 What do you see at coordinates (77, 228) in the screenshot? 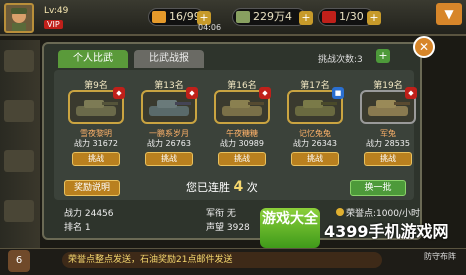
I see `player-rank: 排名 1` at bounding box center [77, 228].